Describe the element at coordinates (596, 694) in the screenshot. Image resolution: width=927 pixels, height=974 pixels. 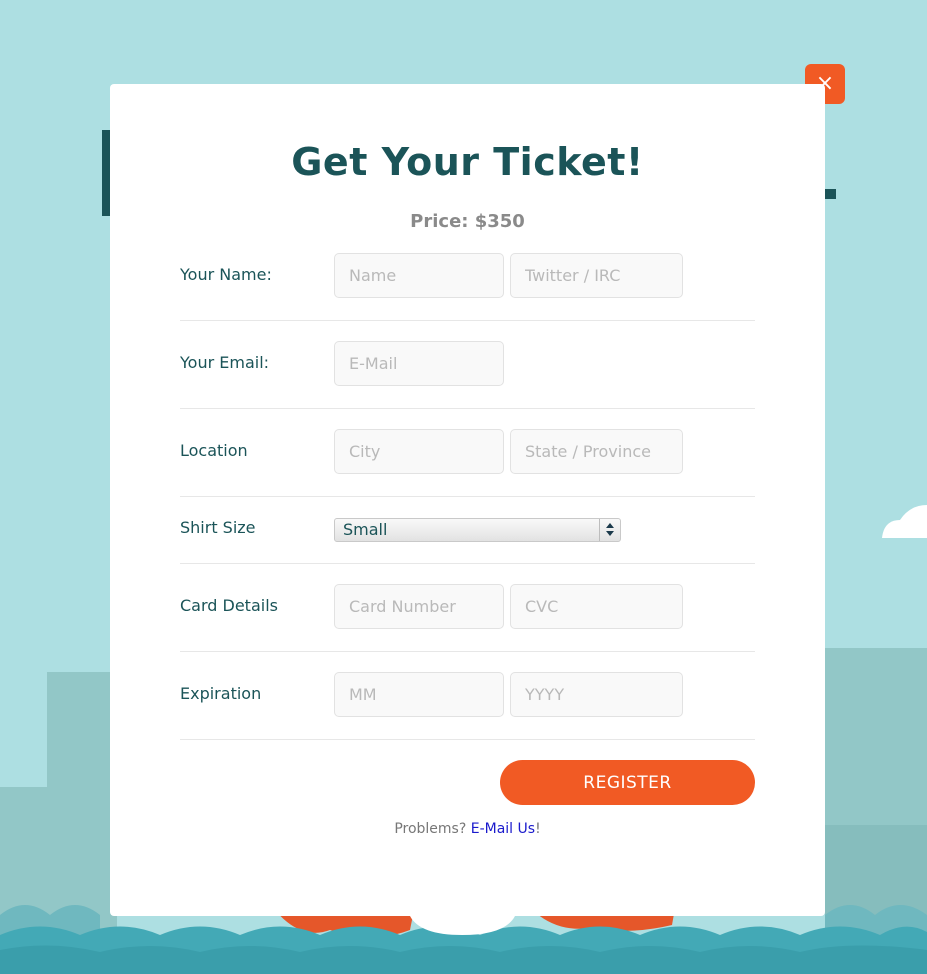
I see `expiration-year-input` at that location.